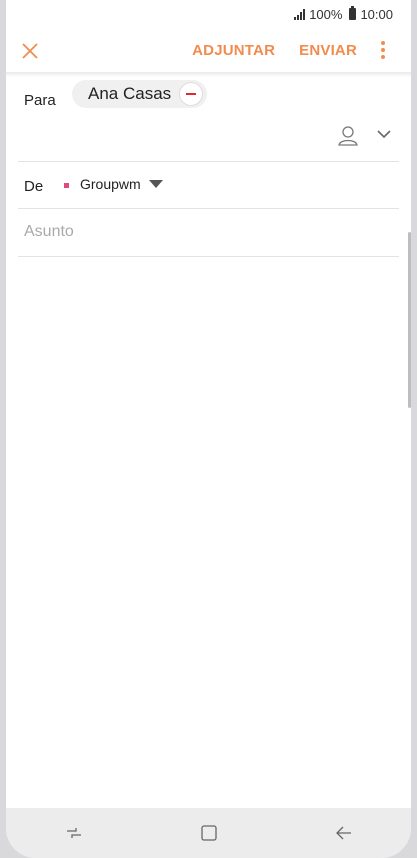  Describe the element at coordinates (208, 185) in the screenshot. I see `from-field: De Groupwm` at that location.